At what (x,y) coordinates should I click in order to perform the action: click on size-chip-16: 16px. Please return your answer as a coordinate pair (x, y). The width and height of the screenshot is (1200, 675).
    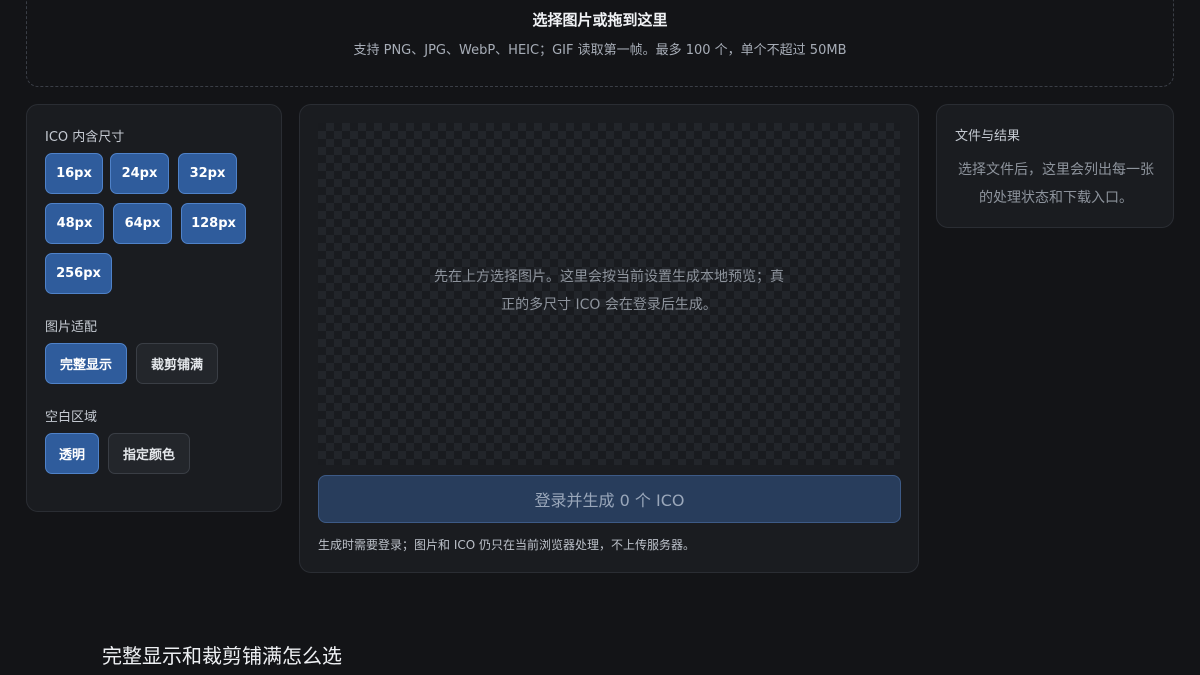
    Looking at the image, I should click on (74, 173).